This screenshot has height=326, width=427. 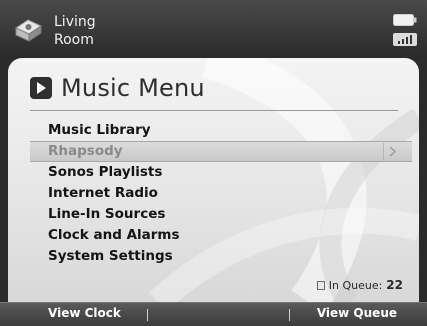 I want to click on menu-item-internet-radio: Internet Radio, so click(x=221, y=193).